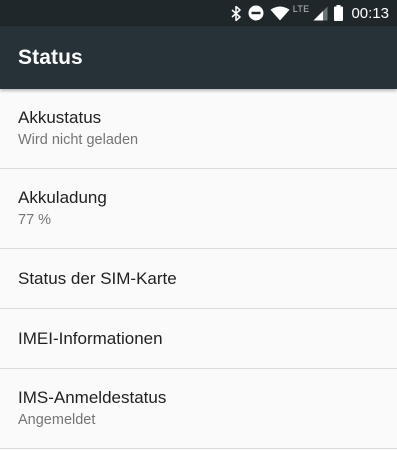 This screenshot has height=450, width=397. I want to click on list-item-title: Akkuladung, so click(62, 197).